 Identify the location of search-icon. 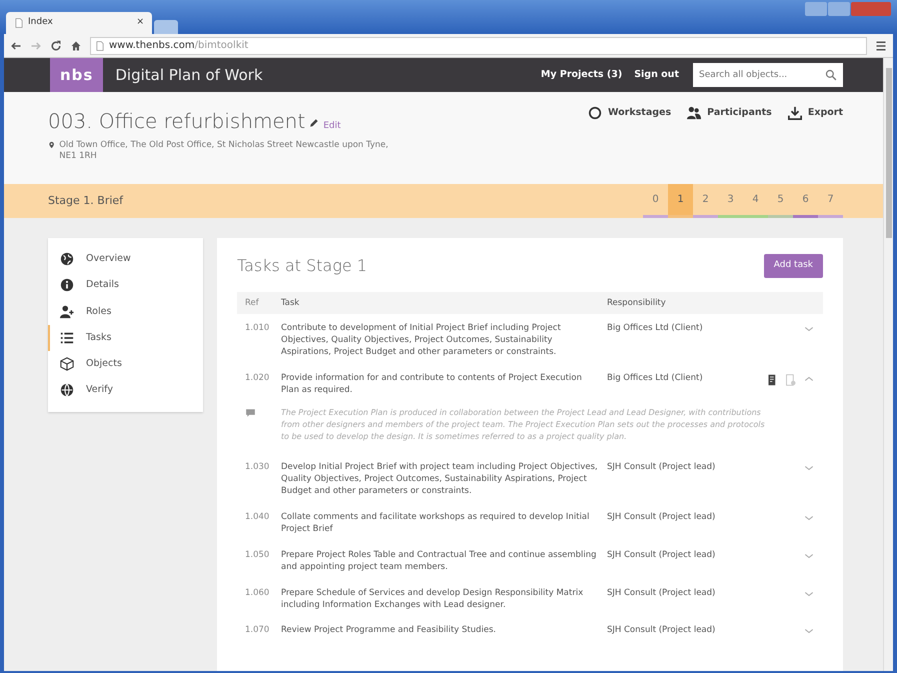
(831, 75).